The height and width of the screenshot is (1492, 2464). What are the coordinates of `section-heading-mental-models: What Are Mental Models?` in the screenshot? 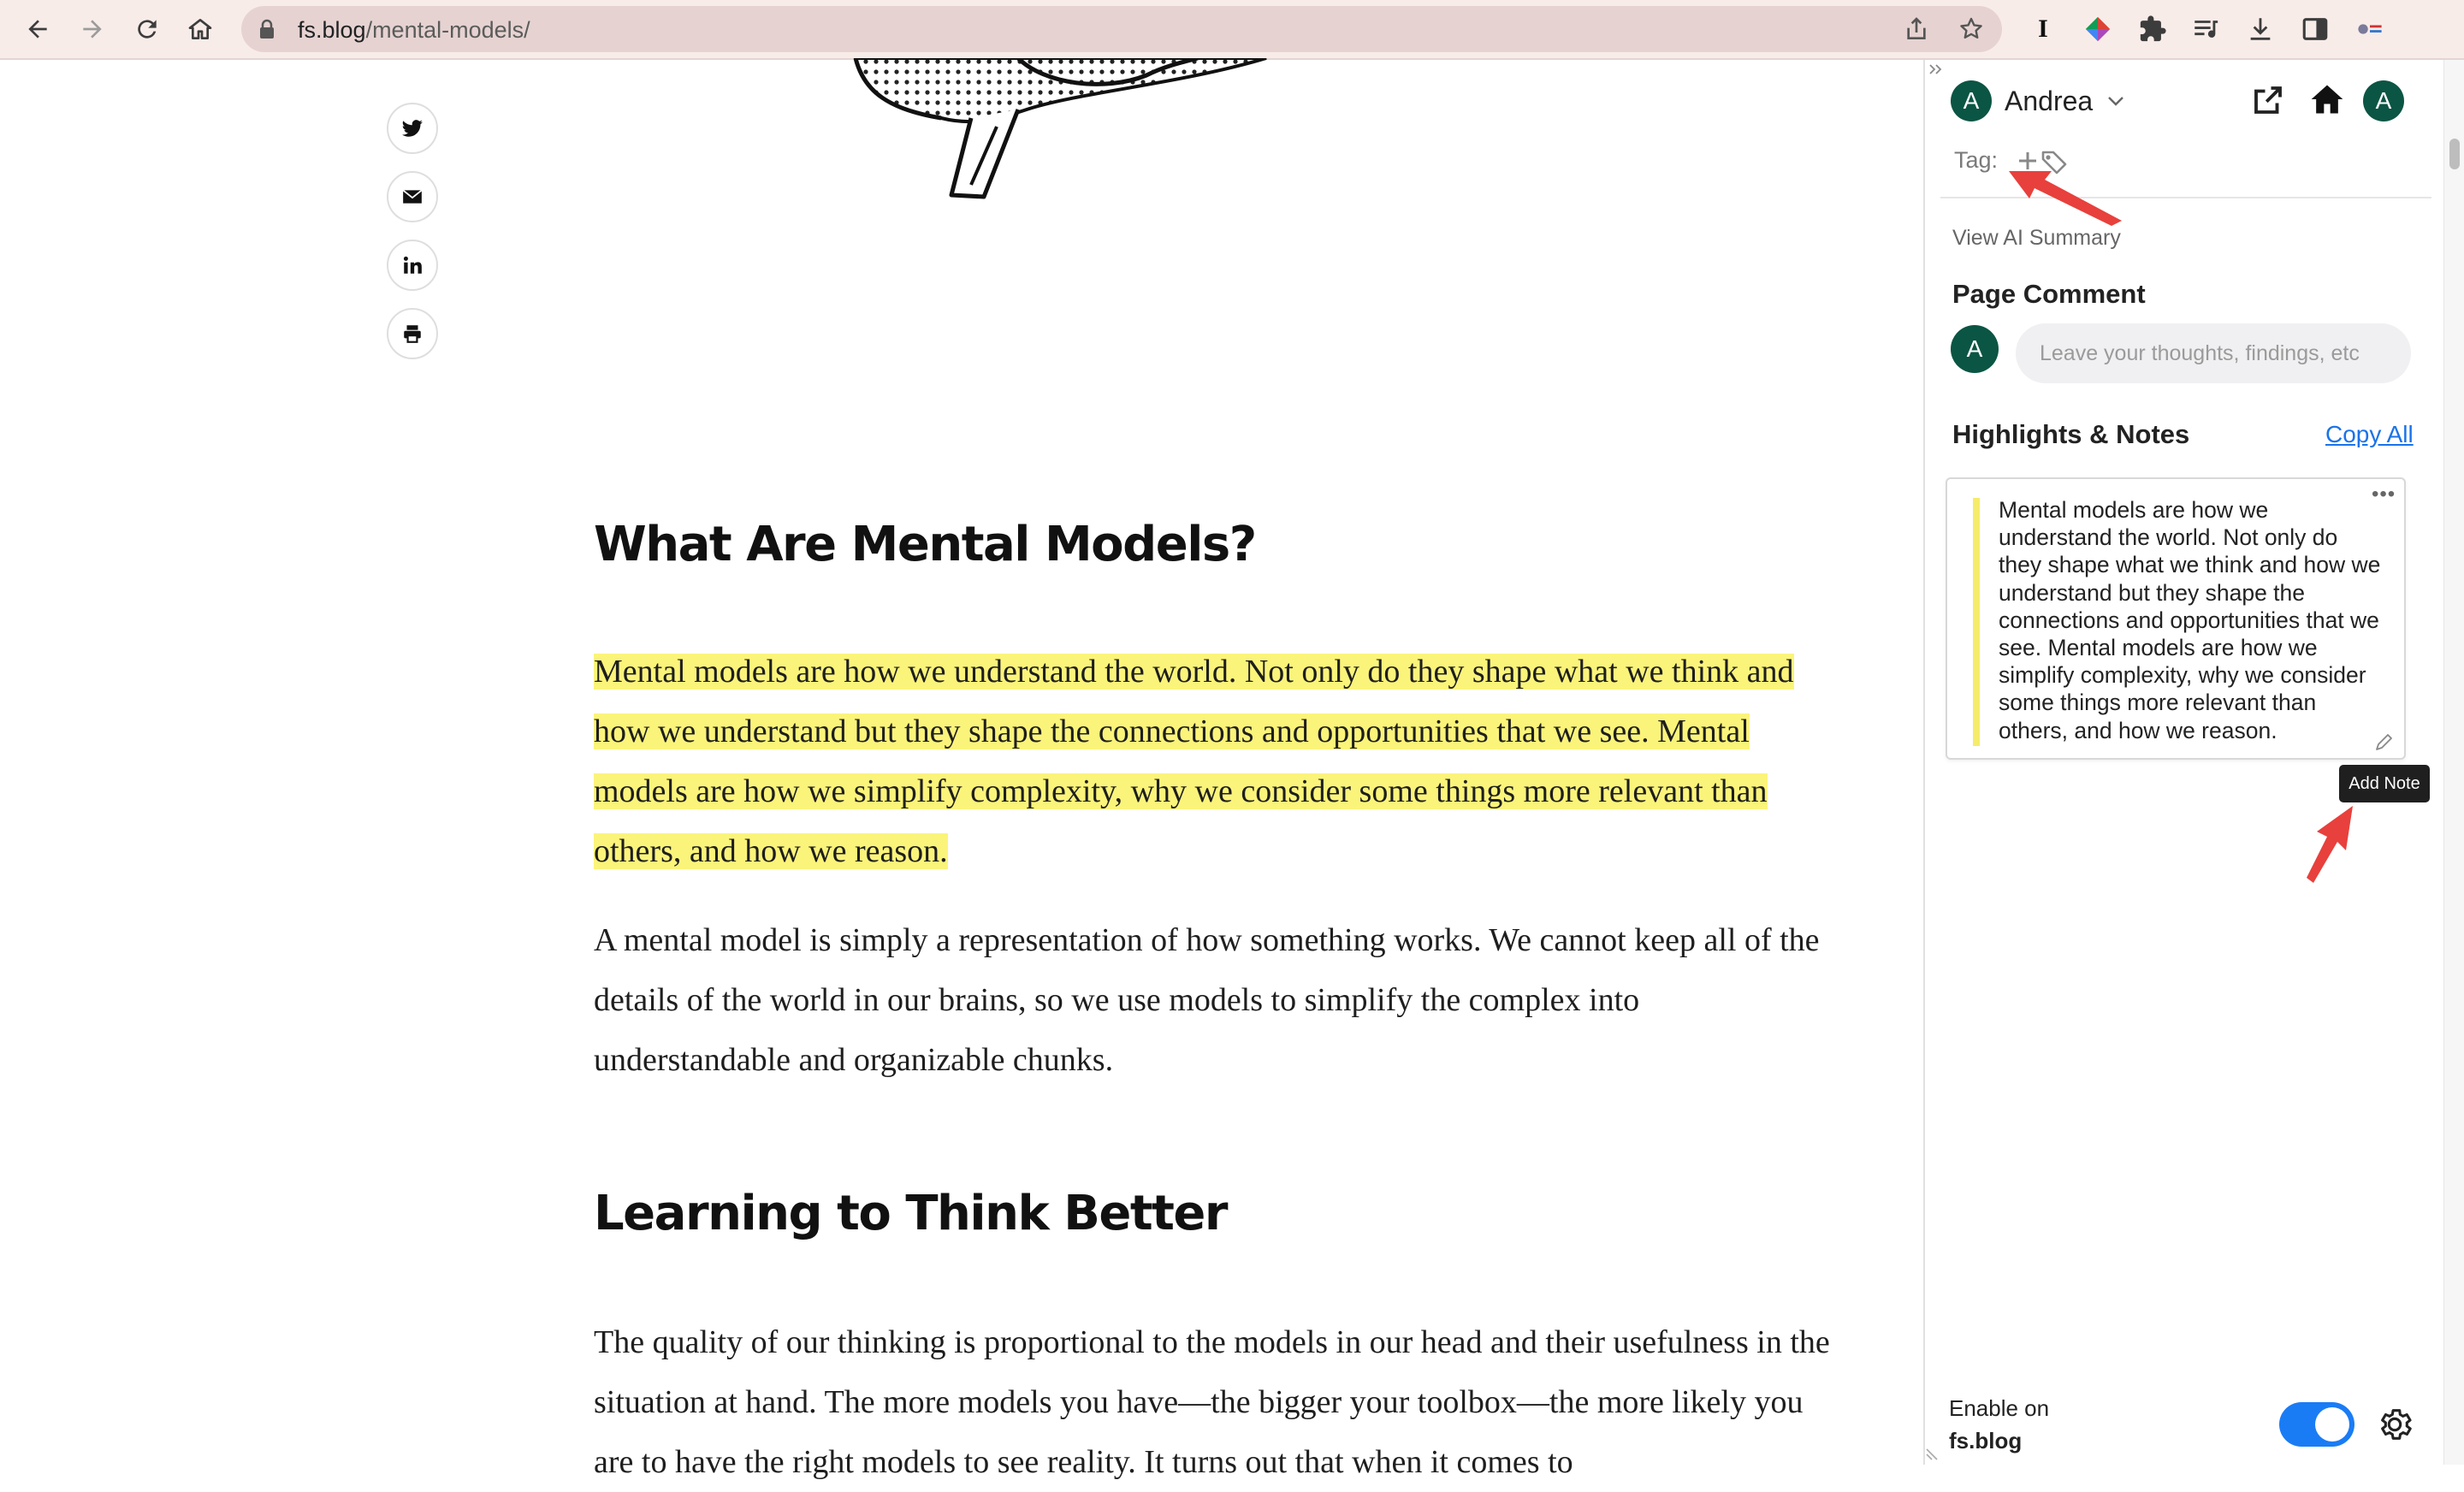 It's located at (925, 544).